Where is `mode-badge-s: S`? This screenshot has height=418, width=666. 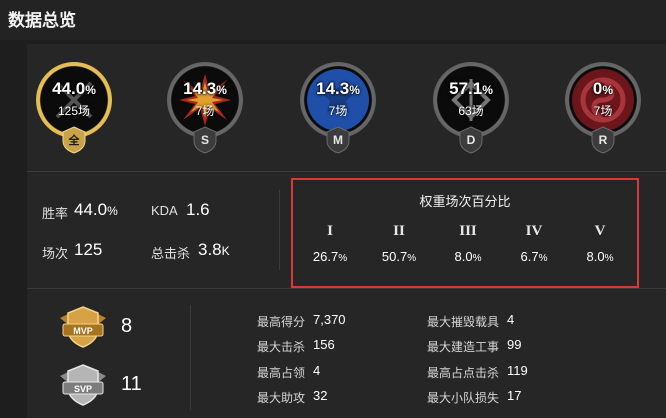
mode-badge-s: S is located at coordinates (205, 140).